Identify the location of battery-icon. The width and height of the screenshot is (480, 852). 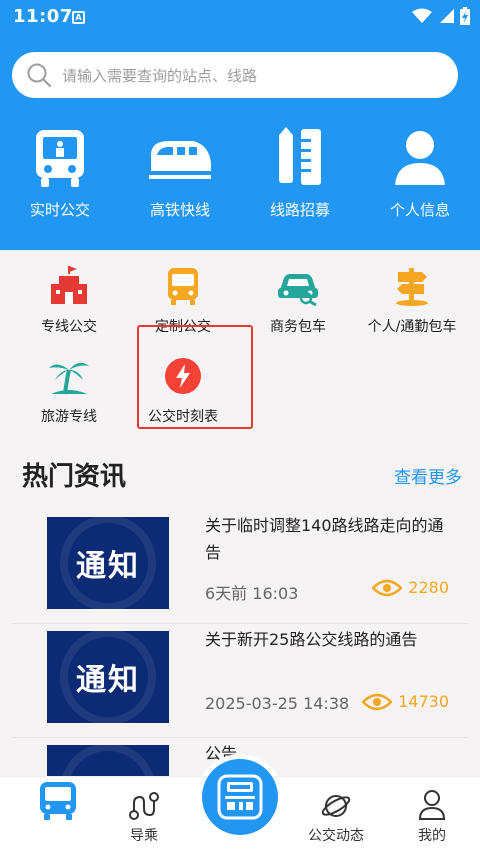
(465, 16).